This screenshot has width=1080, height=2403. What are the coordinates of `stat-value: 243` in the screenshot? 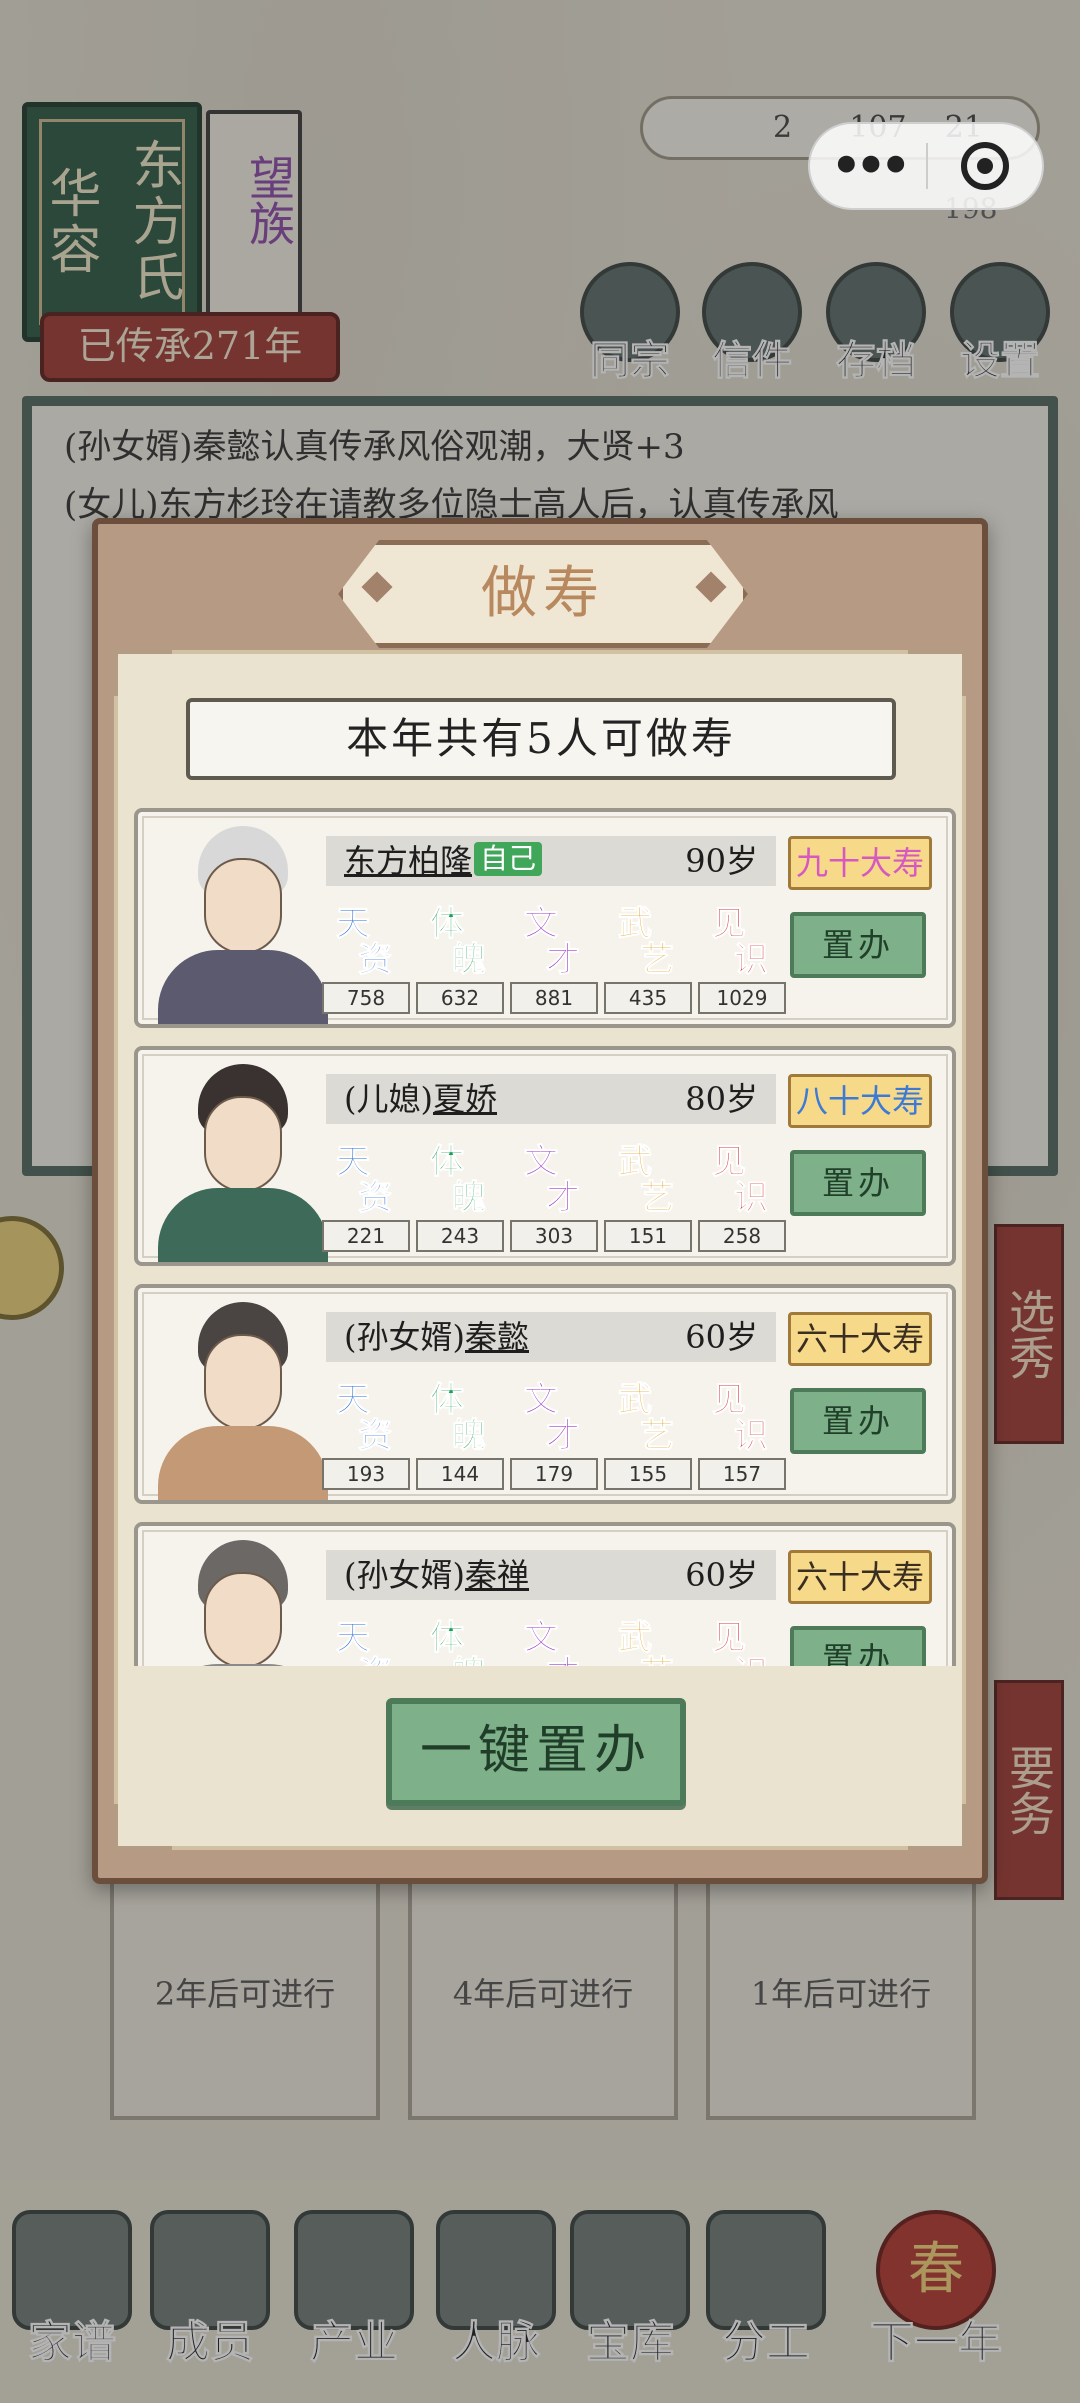 It's located at (460, 1236).